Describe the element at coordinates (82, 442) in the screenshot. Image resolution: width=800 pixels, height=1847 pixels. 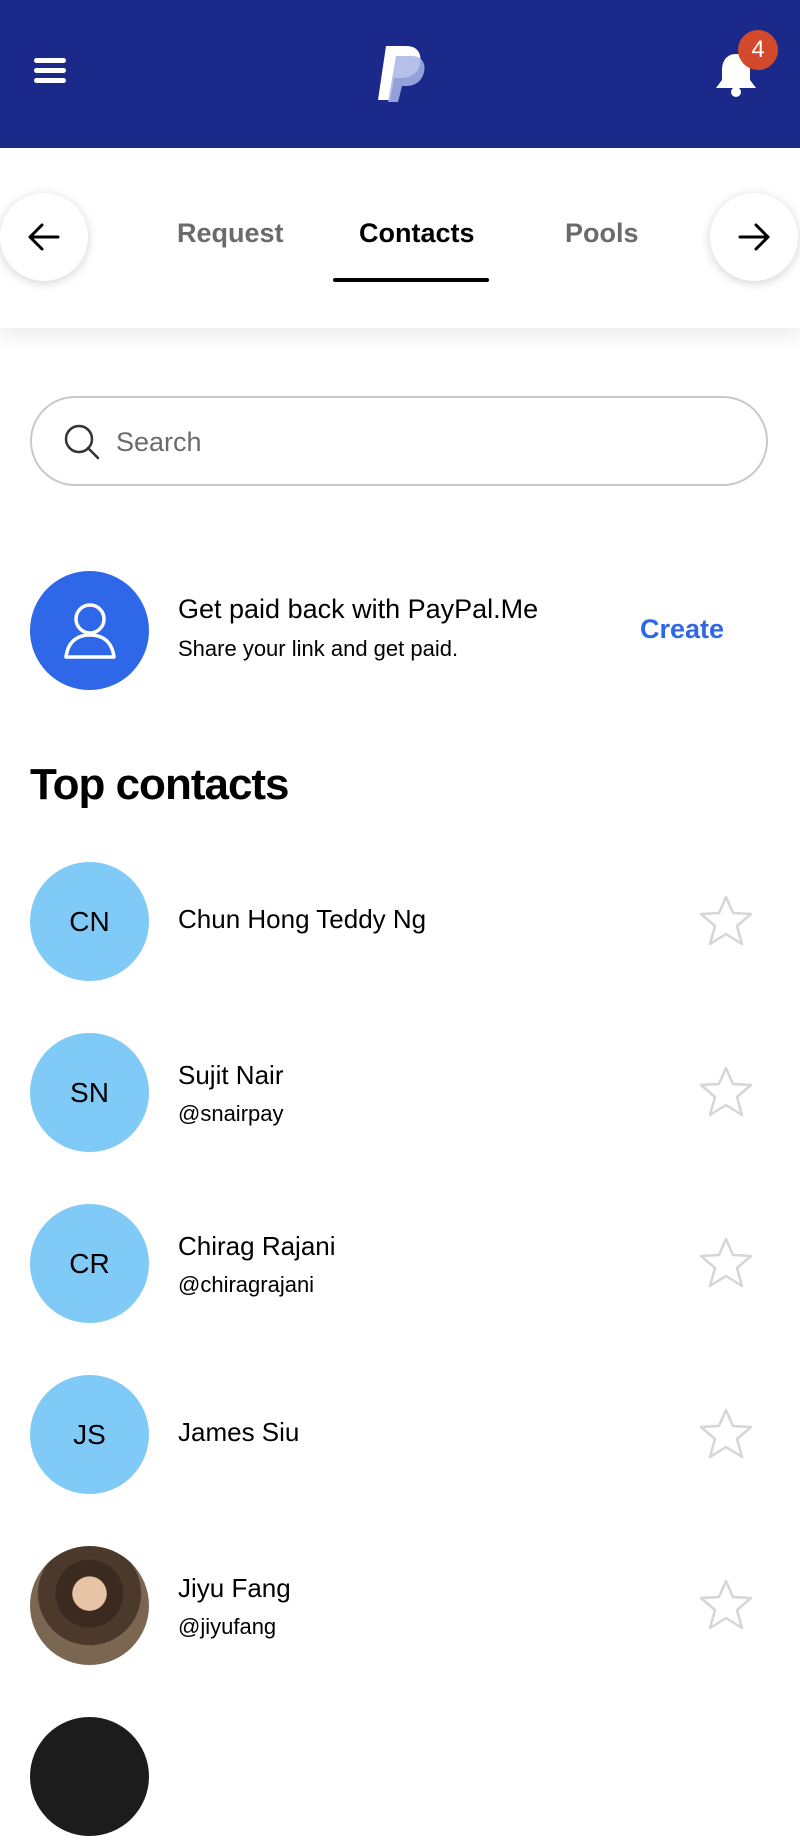
I see `search-icon` at that location.